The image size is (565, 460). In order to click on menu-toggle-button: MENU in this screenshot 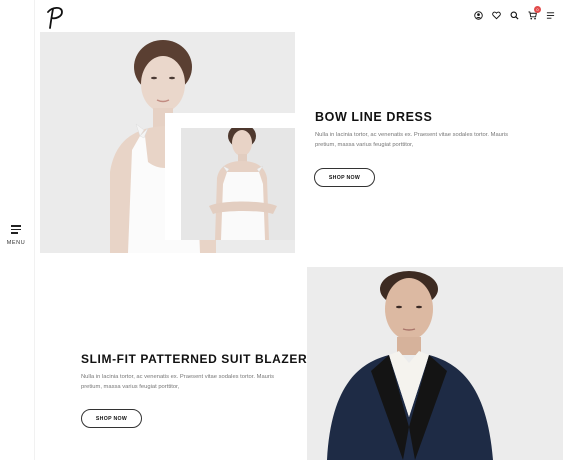, I will do `click(16, 239)`.